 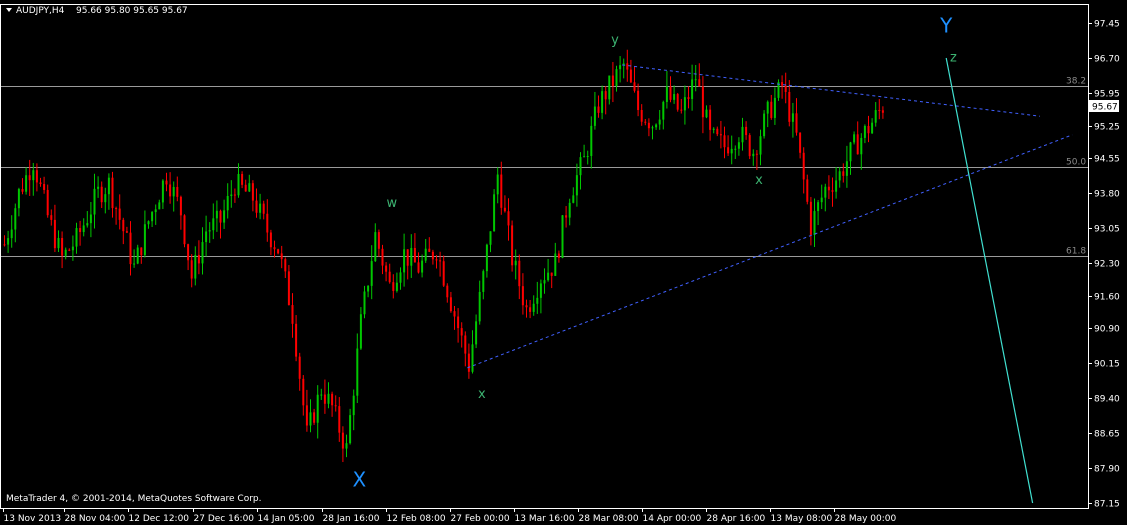 I want to click on x-tick-label: 13 Nov 2013, so click(x=33, y=519).